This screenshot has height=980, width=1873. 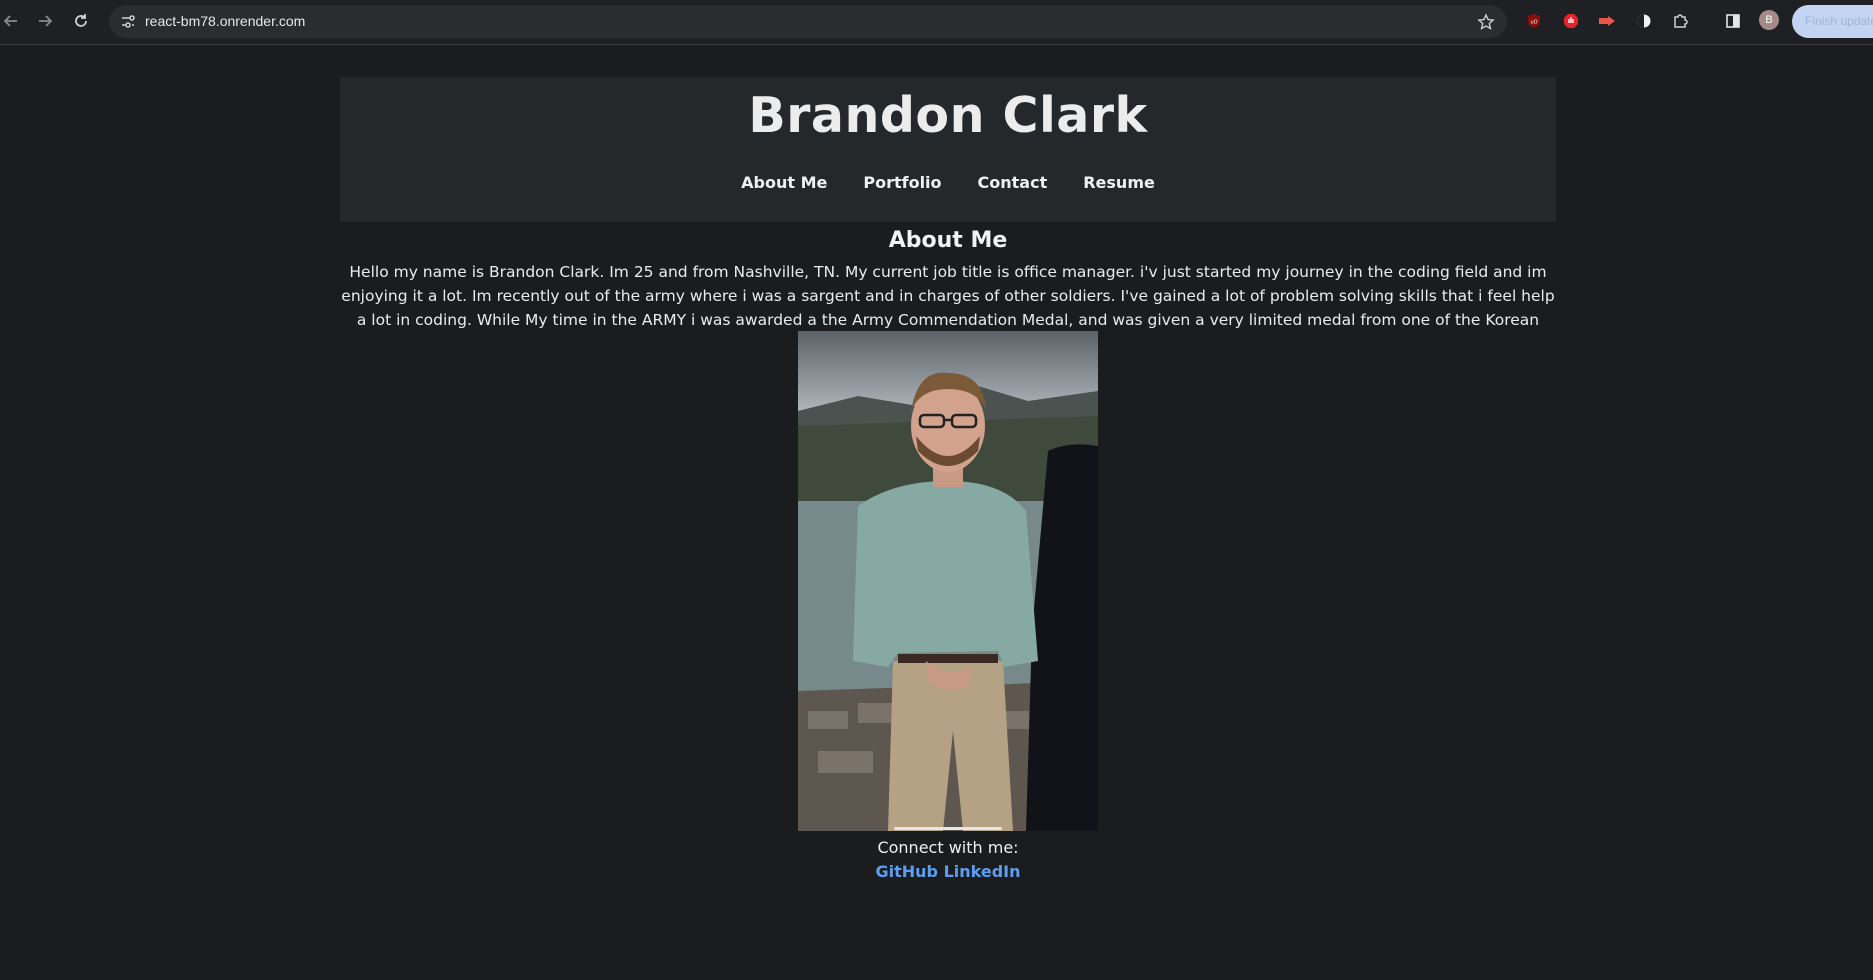 What do you see at coordinates (948, 115) in the screenshot?
I see `site-title: Brandon Clark` at bounding box center [948, 115].